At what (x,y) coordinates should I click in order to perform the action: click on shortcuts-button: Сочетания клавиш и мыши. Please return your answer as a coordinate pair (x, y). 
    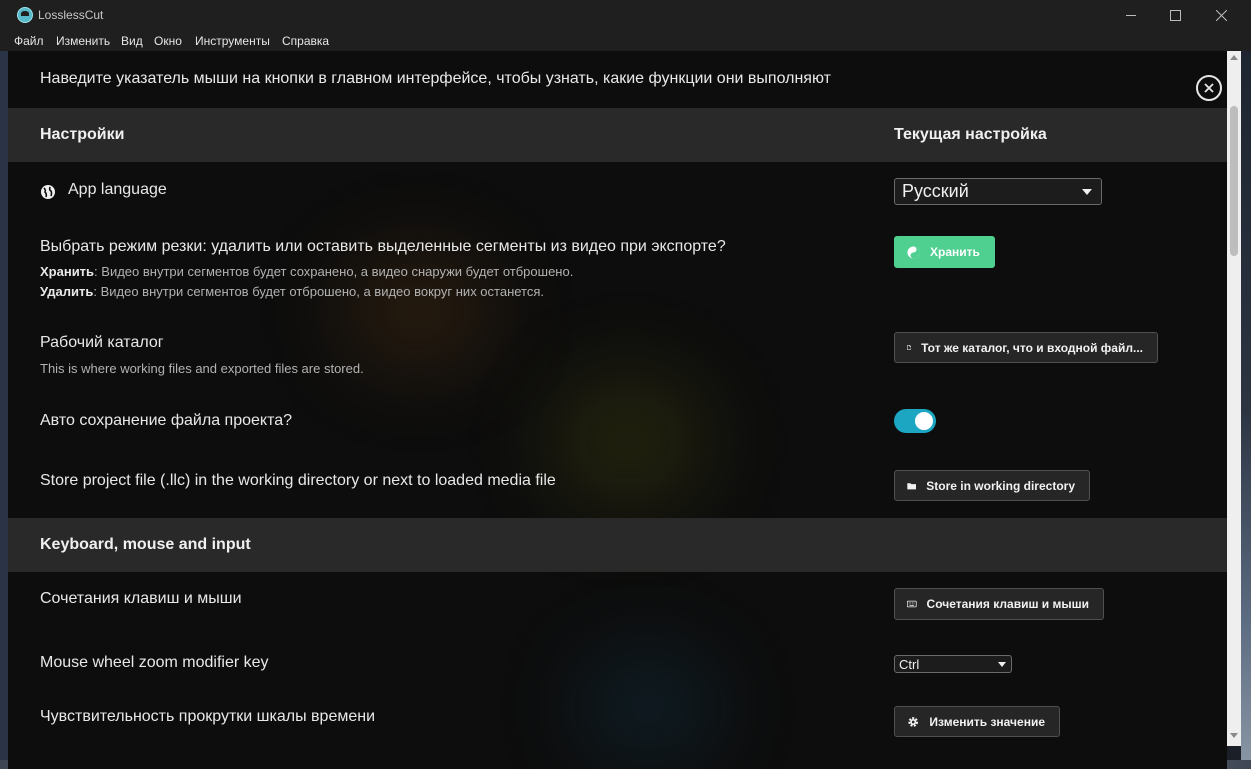
    Looking at the image, I should click on (999, 604).